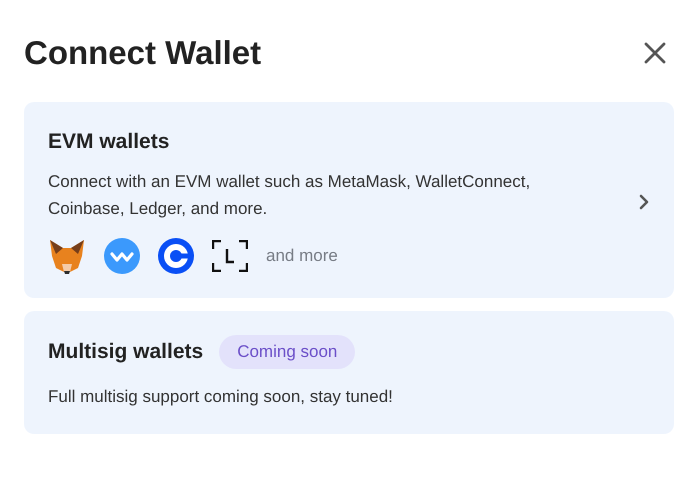  What do you see at coordinates (126, 352) in the screenshot?
I see `option-title: Multisig wallets` at bounding box center [126, 352].